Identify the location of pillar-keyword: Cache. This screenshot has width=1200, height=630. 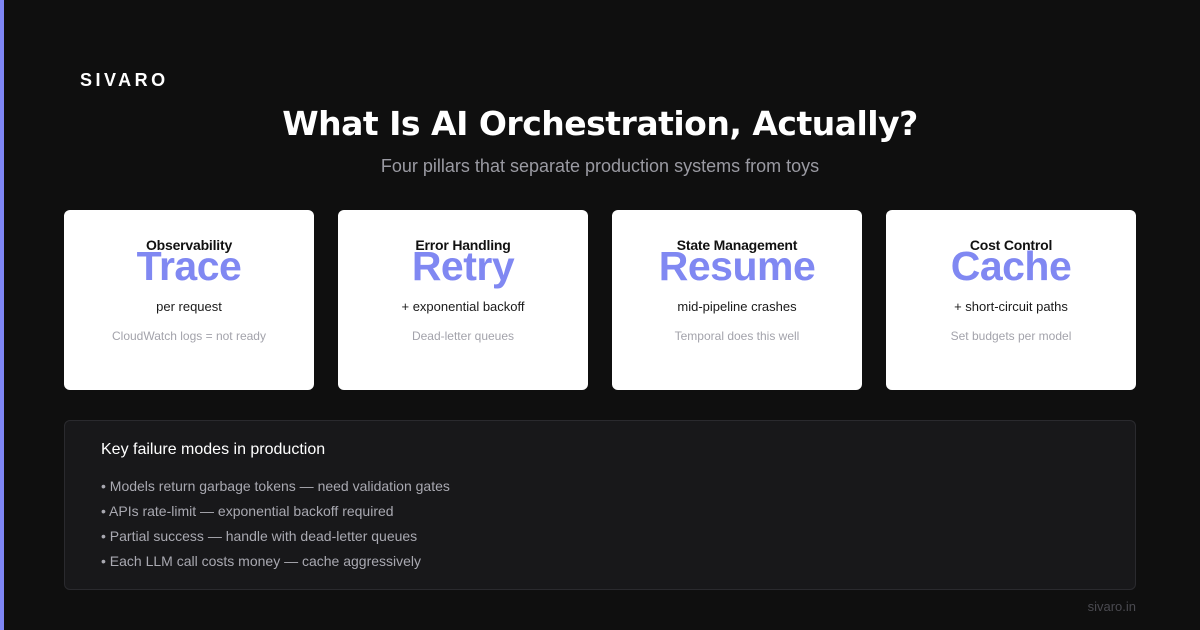
(1011, 266).